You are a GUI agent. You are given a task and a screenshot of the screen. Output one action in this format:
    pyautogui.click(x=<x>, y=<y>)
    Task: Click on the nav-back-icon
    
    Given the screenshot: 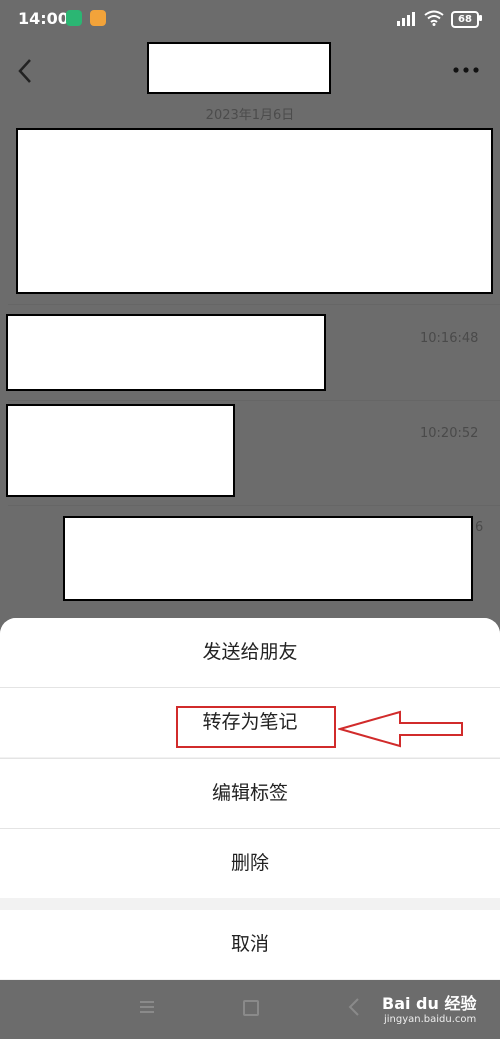 What is the action you would take?
    pyautogui.click(x=354, y=1007)
    